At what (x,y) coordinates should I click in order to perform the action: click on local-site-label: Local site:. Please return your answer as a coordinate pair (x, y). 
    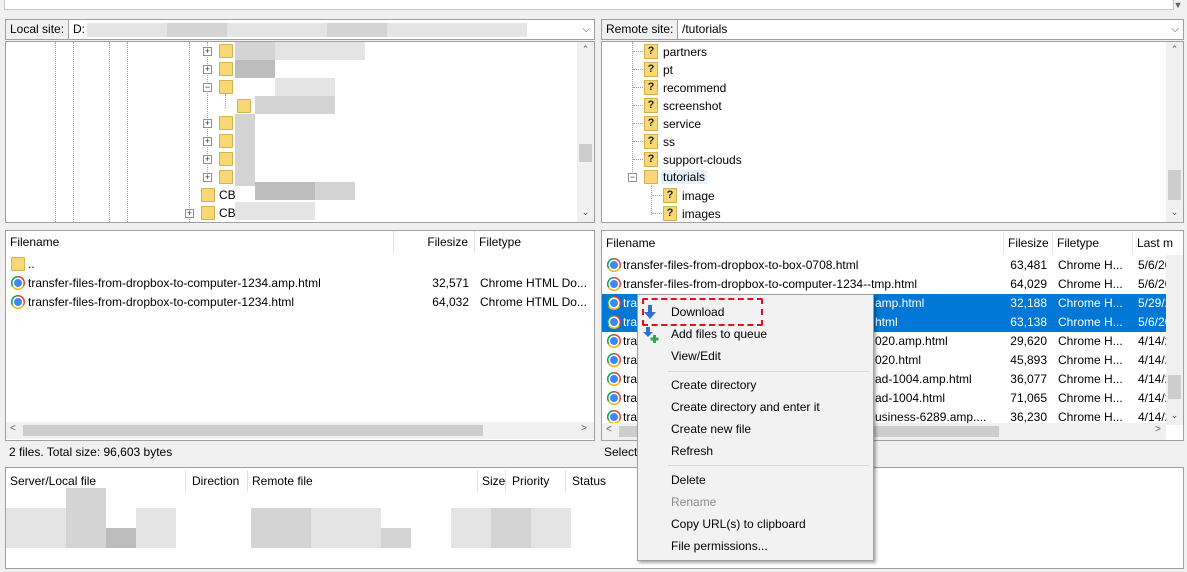
    Looking at the image, I should click on (37, 29).